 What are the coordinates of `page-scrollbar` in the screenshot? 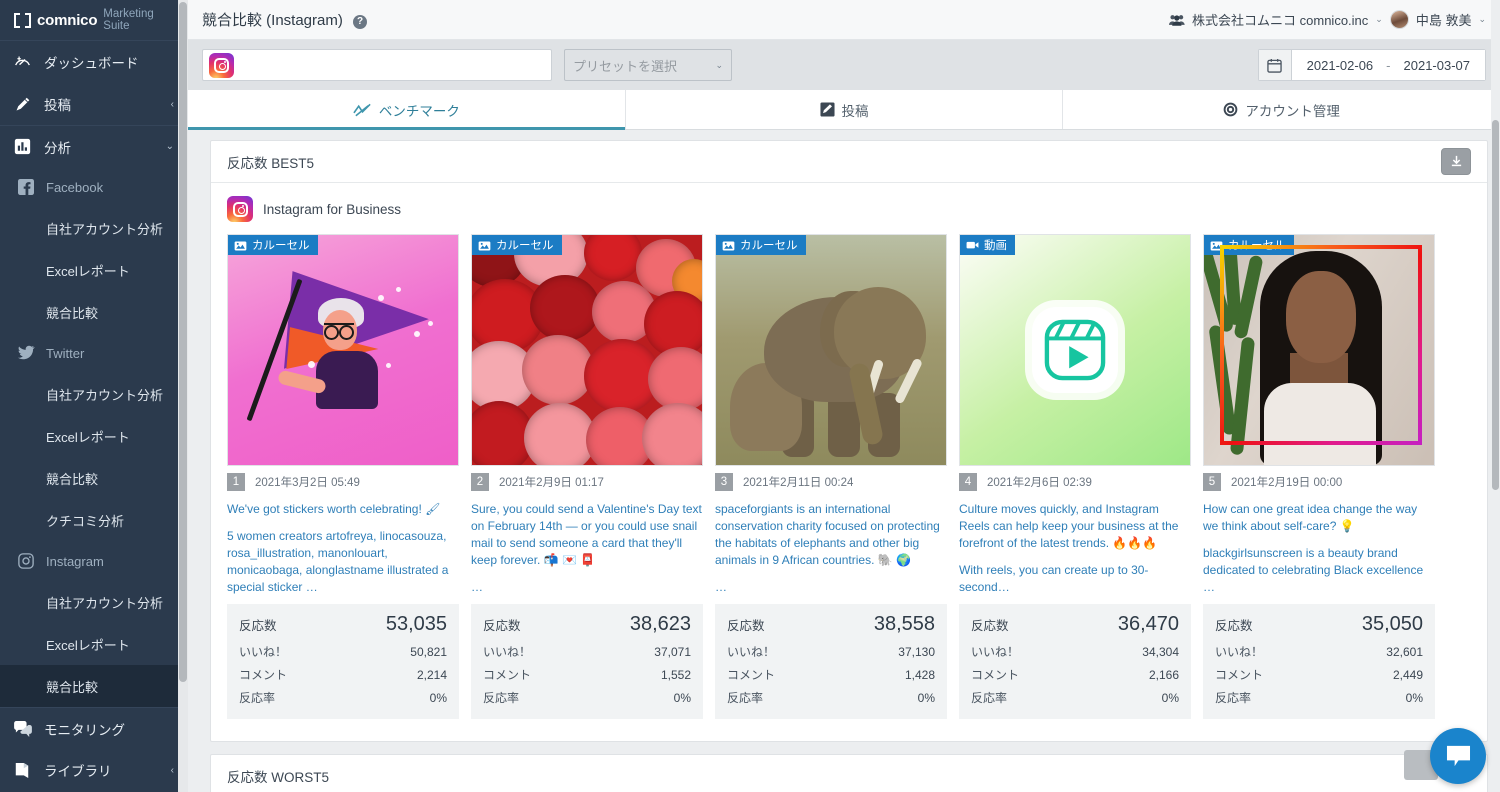 It's located at (1495, 396).